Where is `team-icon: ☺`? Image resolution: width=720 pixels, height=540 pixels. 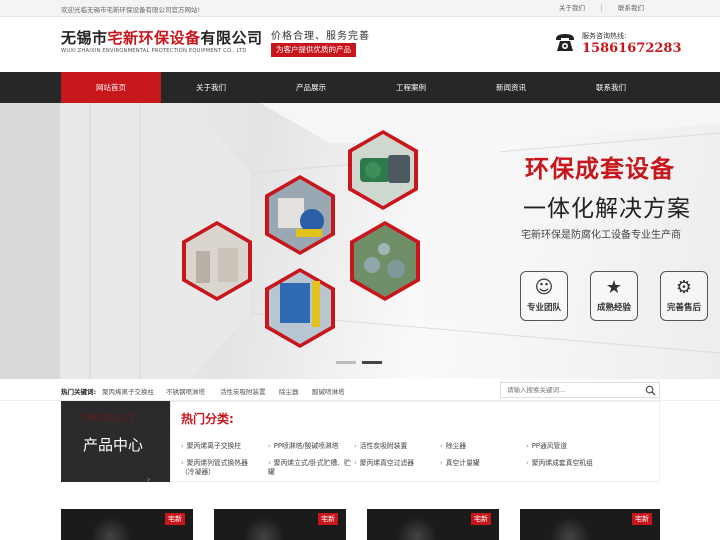
team-icon: ☺ is located at coordinates (544, 287).